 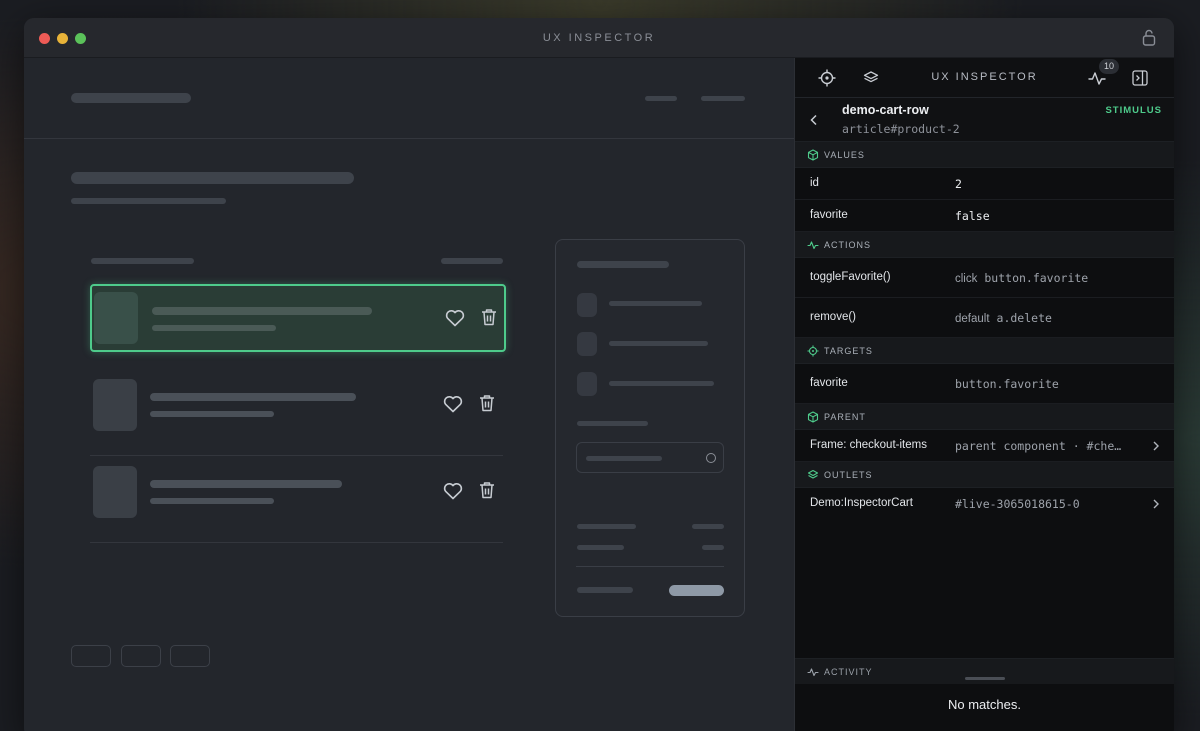 I want to click on element-selector: article#product-2, so click(x=901, y=129).